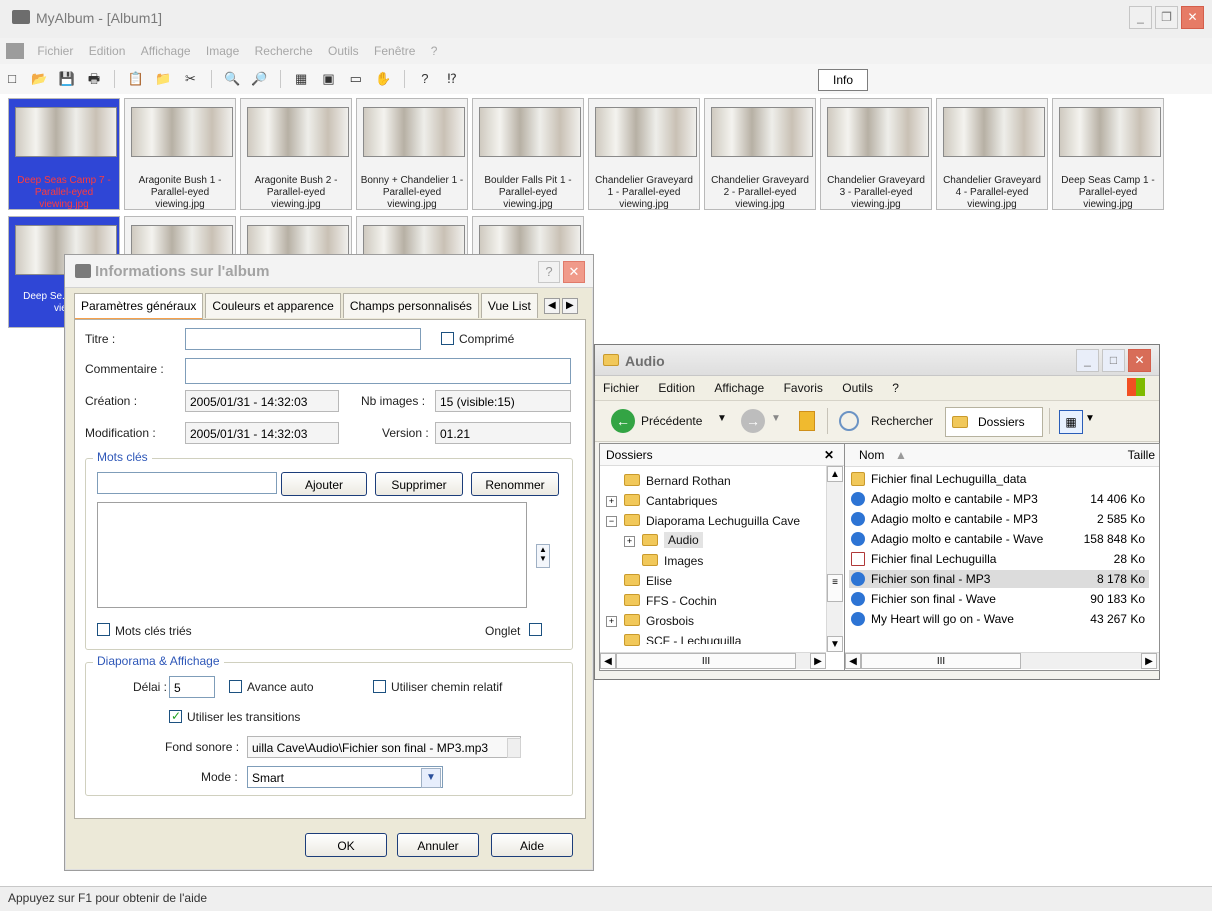 This screenshot has width=1212, height=911. Describe the element at coordinates (999, 599) in the screenshot. I see `file-row: Fichier son final - Wave 90 183 Ko` at that location.